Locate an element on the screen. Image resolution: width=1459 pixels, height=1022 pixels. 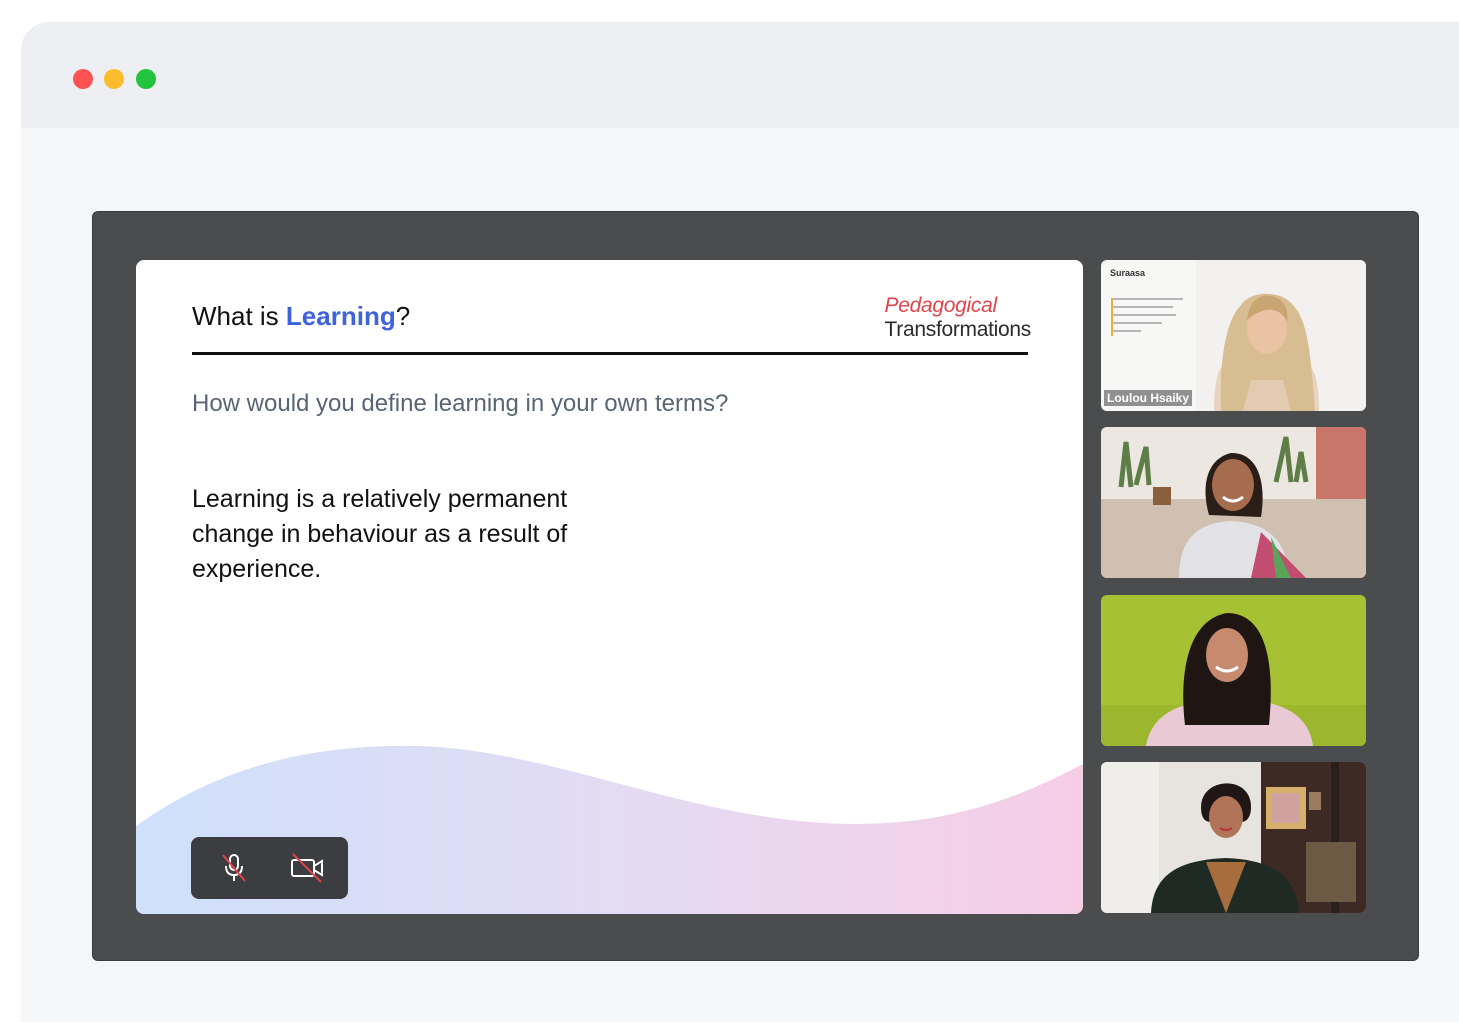
slide-brand-logo: Pedagogical Transformations is located at coordinates (958, 318).